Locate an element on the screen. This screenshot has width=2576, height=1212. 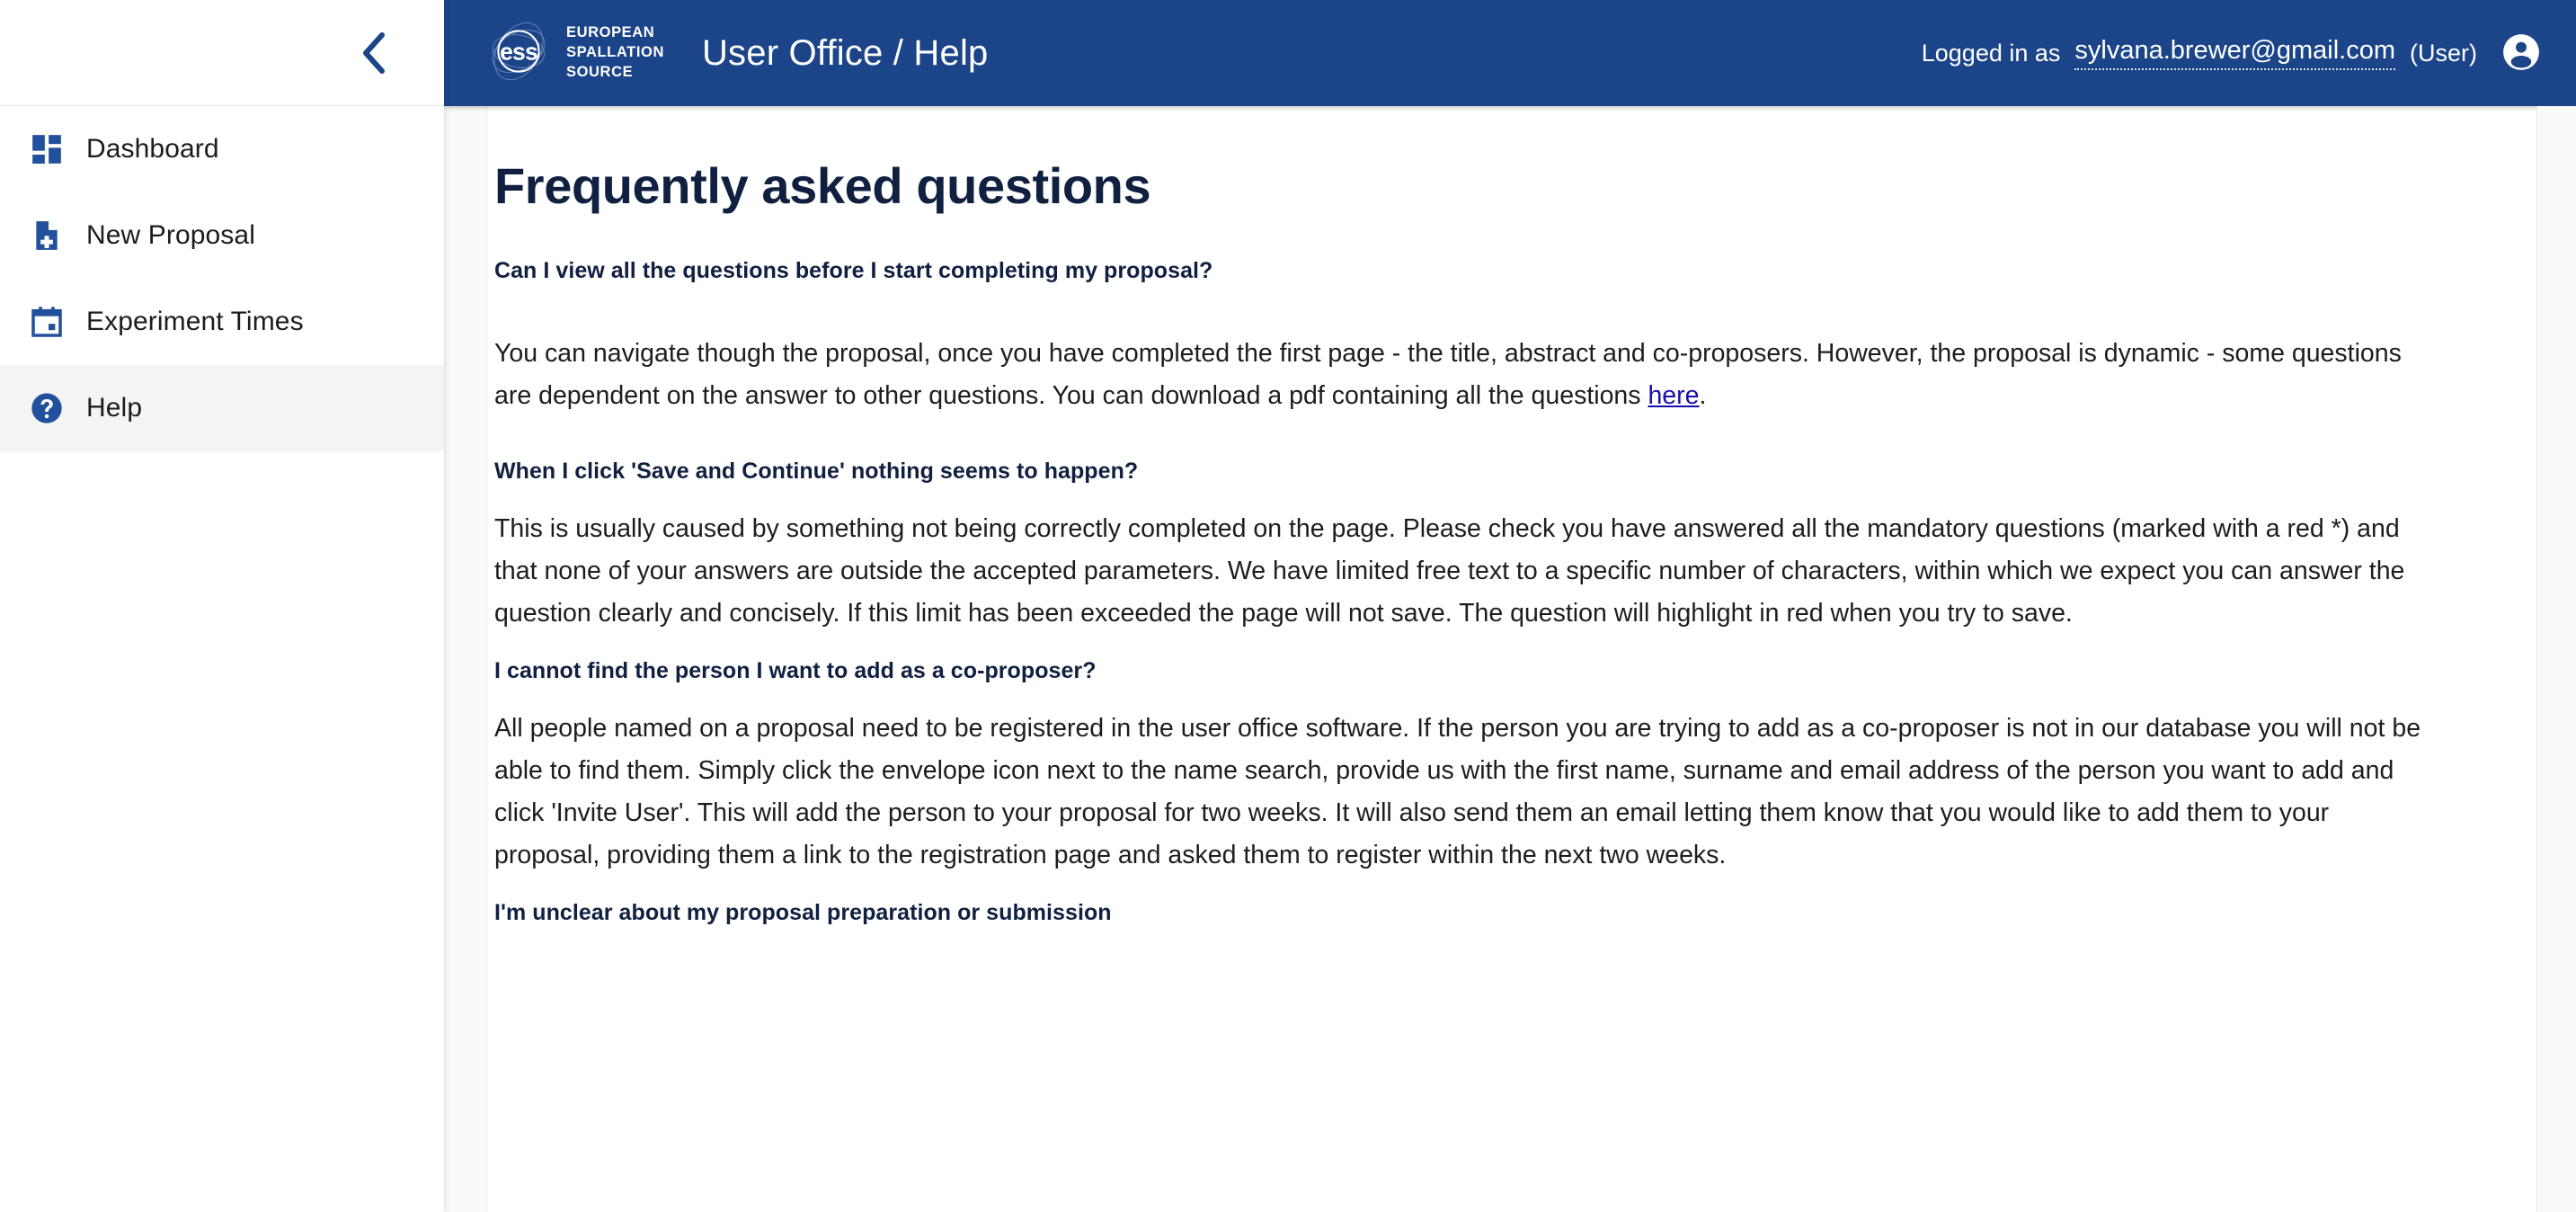
brand-word-3: SOURCE is located at coordinates (600, 71).